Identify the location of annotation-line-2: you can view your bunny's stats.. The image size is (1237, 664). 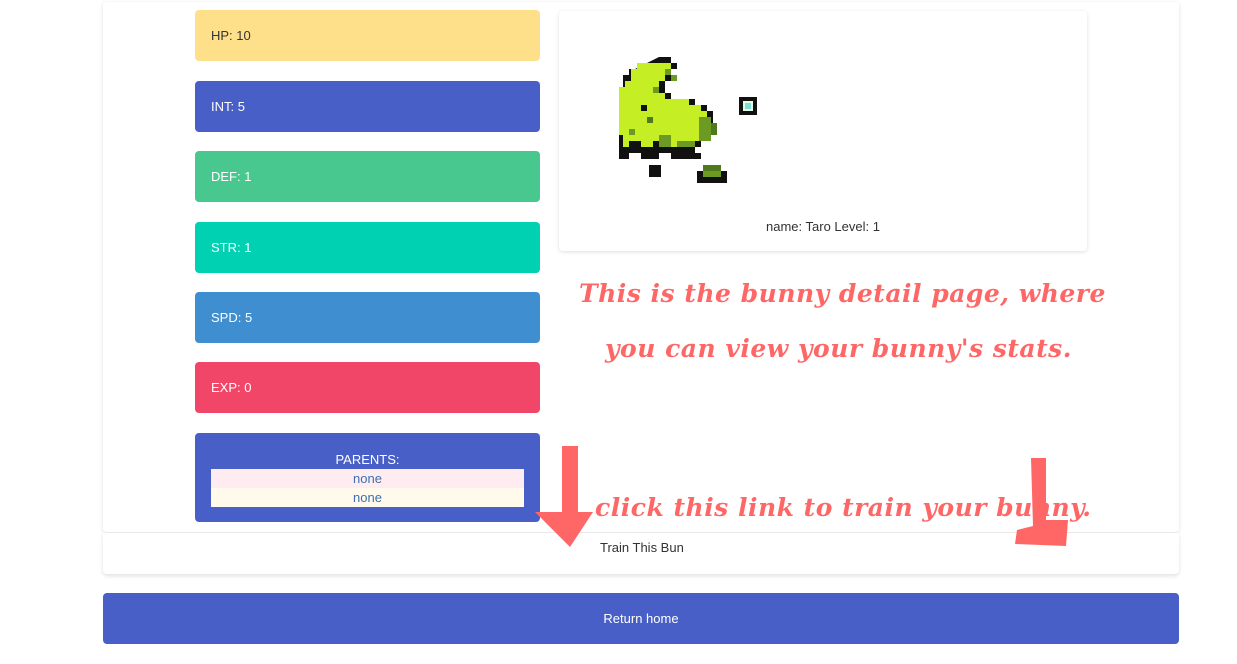
(838, 348).